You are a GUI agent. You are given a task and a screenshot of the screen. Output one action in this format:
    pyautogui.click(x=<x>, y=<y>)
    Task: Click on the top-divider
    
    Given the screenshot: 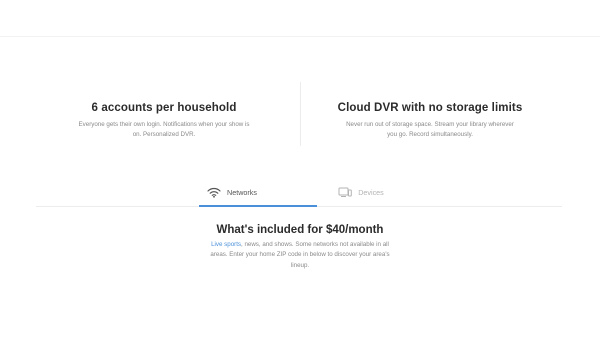 What is the action you would take?
    pyautogui.click(x=300, y=36)
    